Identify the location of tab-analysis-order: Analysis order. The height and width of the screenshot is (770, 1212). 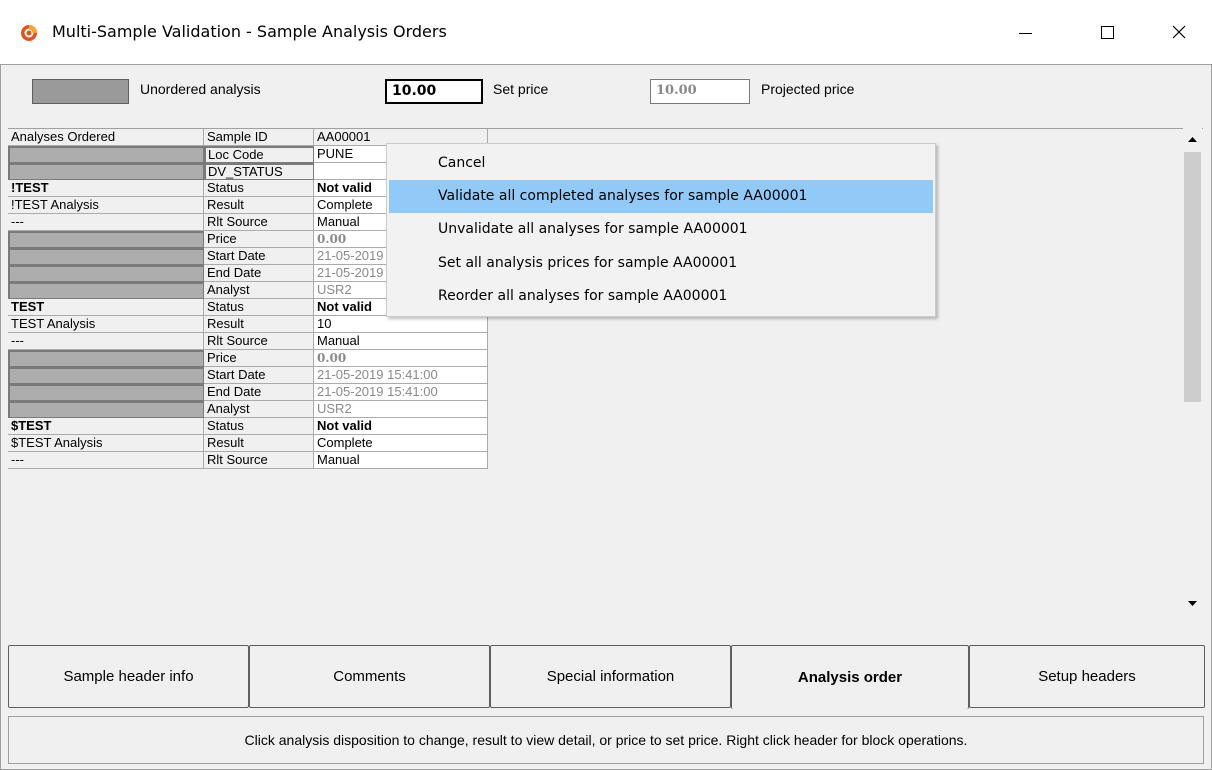
(850, 677).